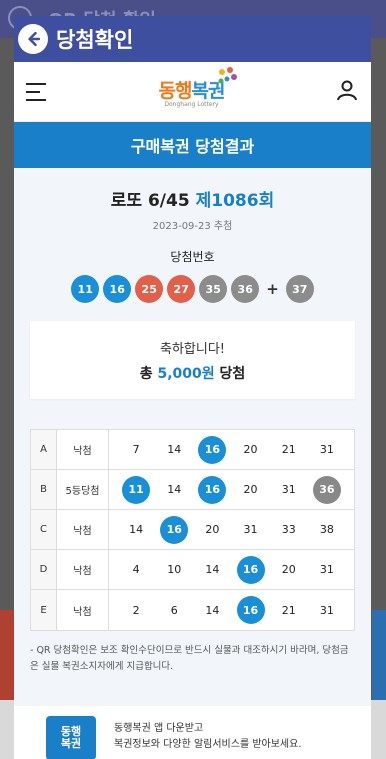 This screenshot has width=386, height=759. I want to click on line-numbers: 11 14 16 20 31 36, so click(231, 489).